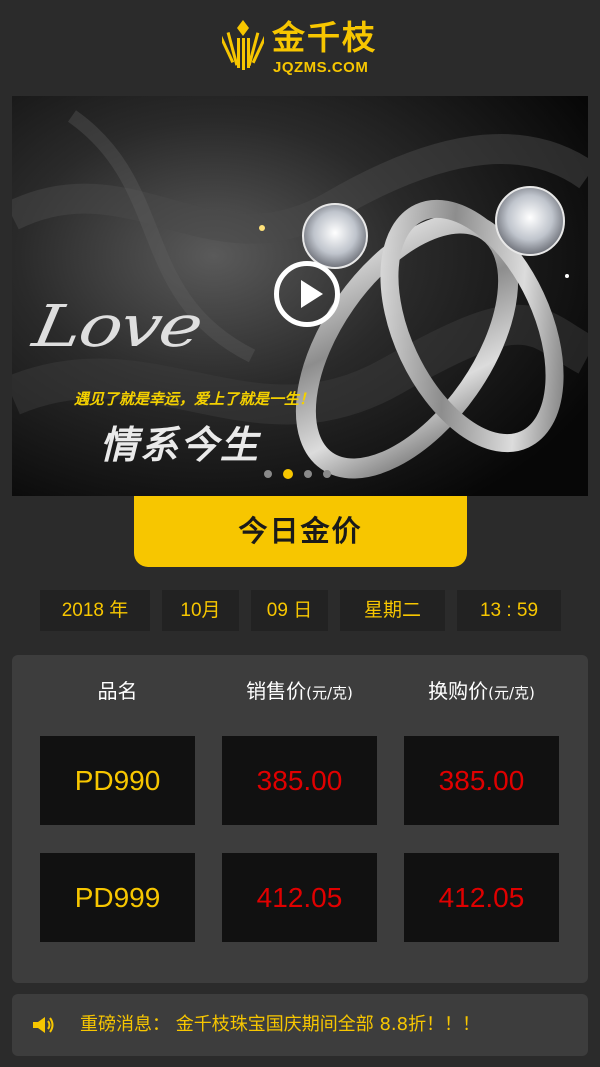  I want to click on header-sell-price-label: 销售价, so click(276, 691).